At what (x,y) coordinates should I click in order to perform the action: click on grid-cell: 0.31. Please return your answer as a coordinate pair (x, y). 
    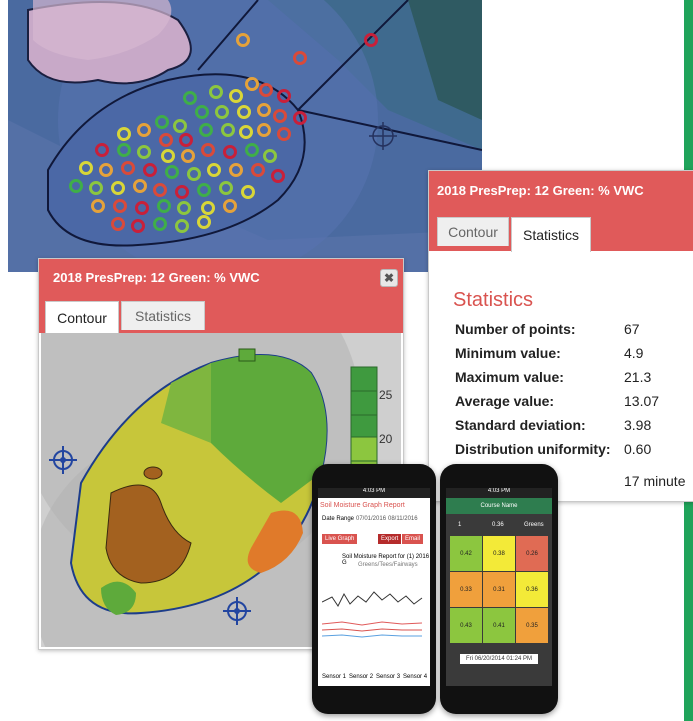
    Looking at the image, I should click on (499, 589).